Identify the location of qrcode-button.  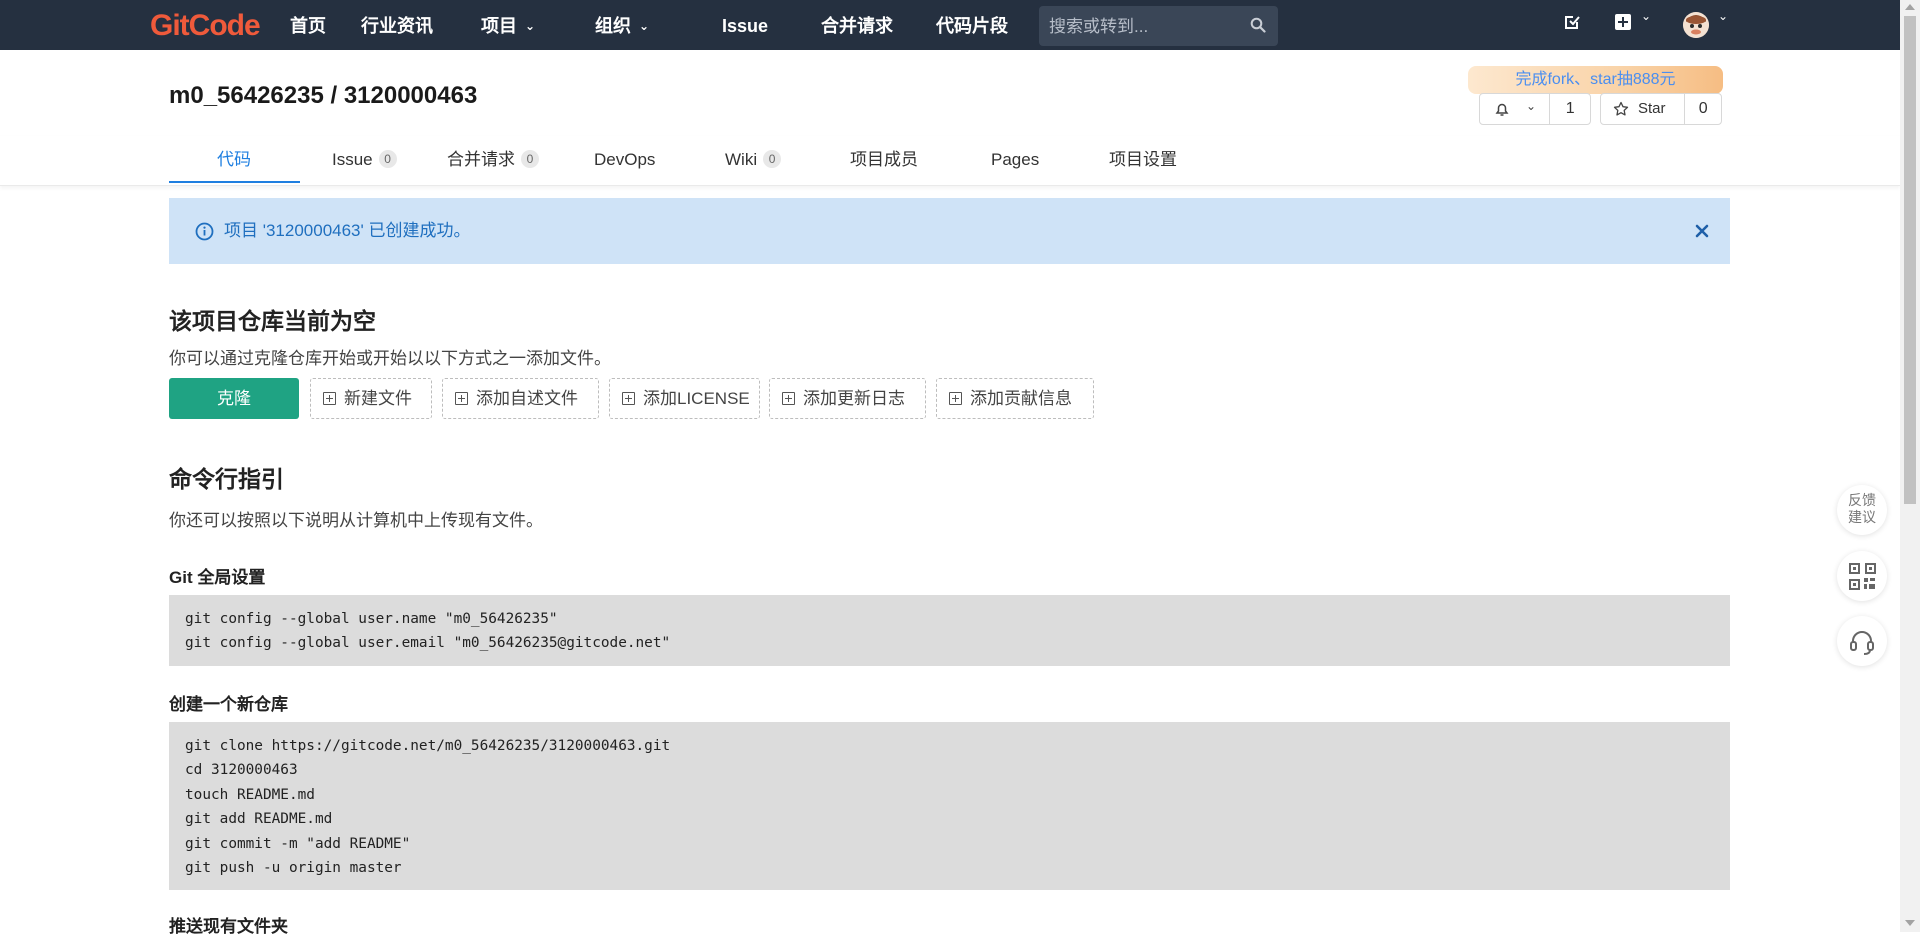
(1862, 576).